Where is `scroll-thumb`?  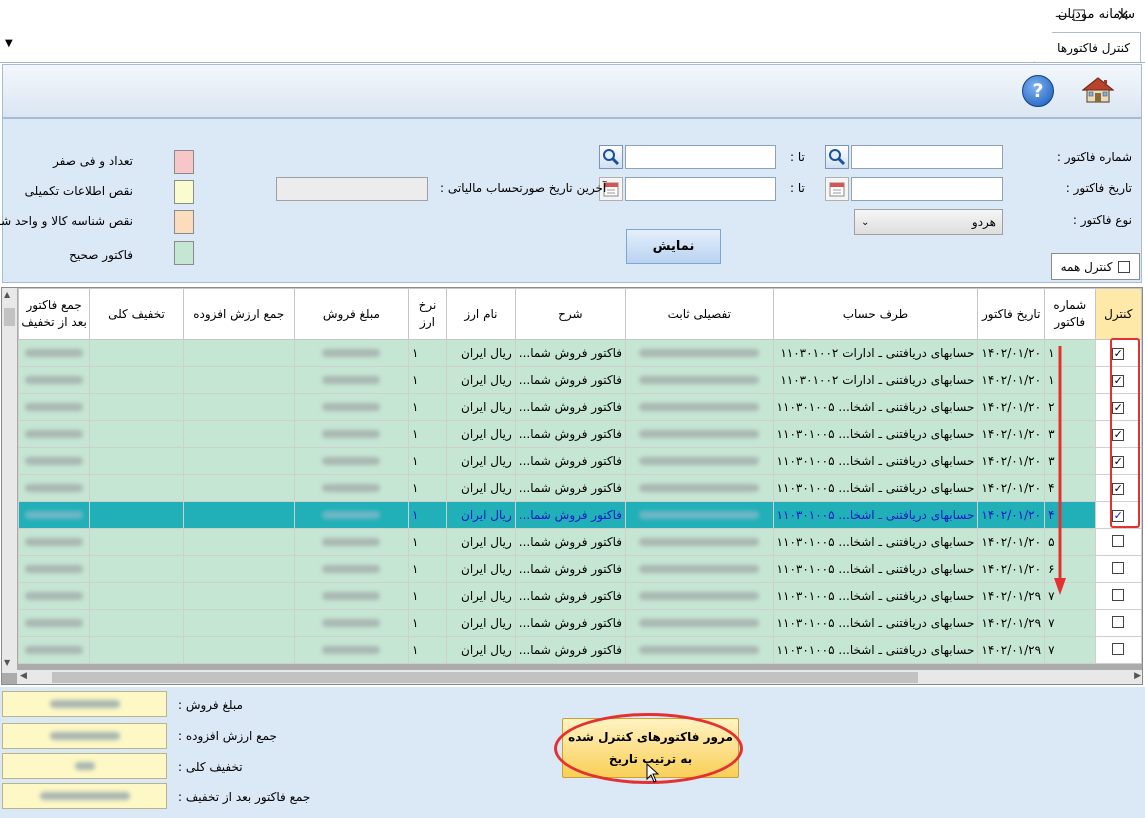
scroll-thumb is located at coordinates (485, 677).